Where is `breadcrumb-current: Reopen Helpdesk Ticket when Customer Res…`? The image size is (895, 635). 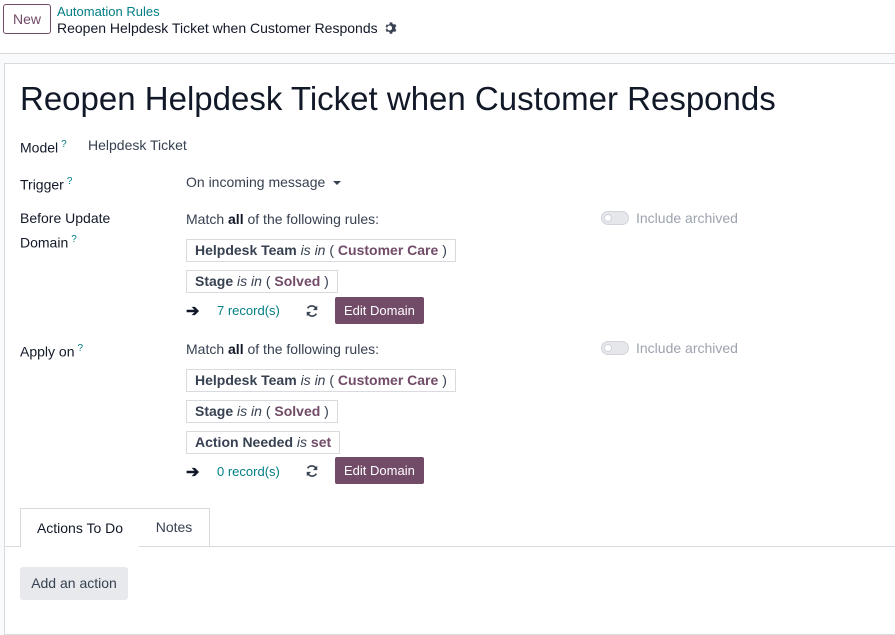
breadcrumb-current: Reopen Helpdesk Ticket when Customer Res… is located at coordinates (217, 28).